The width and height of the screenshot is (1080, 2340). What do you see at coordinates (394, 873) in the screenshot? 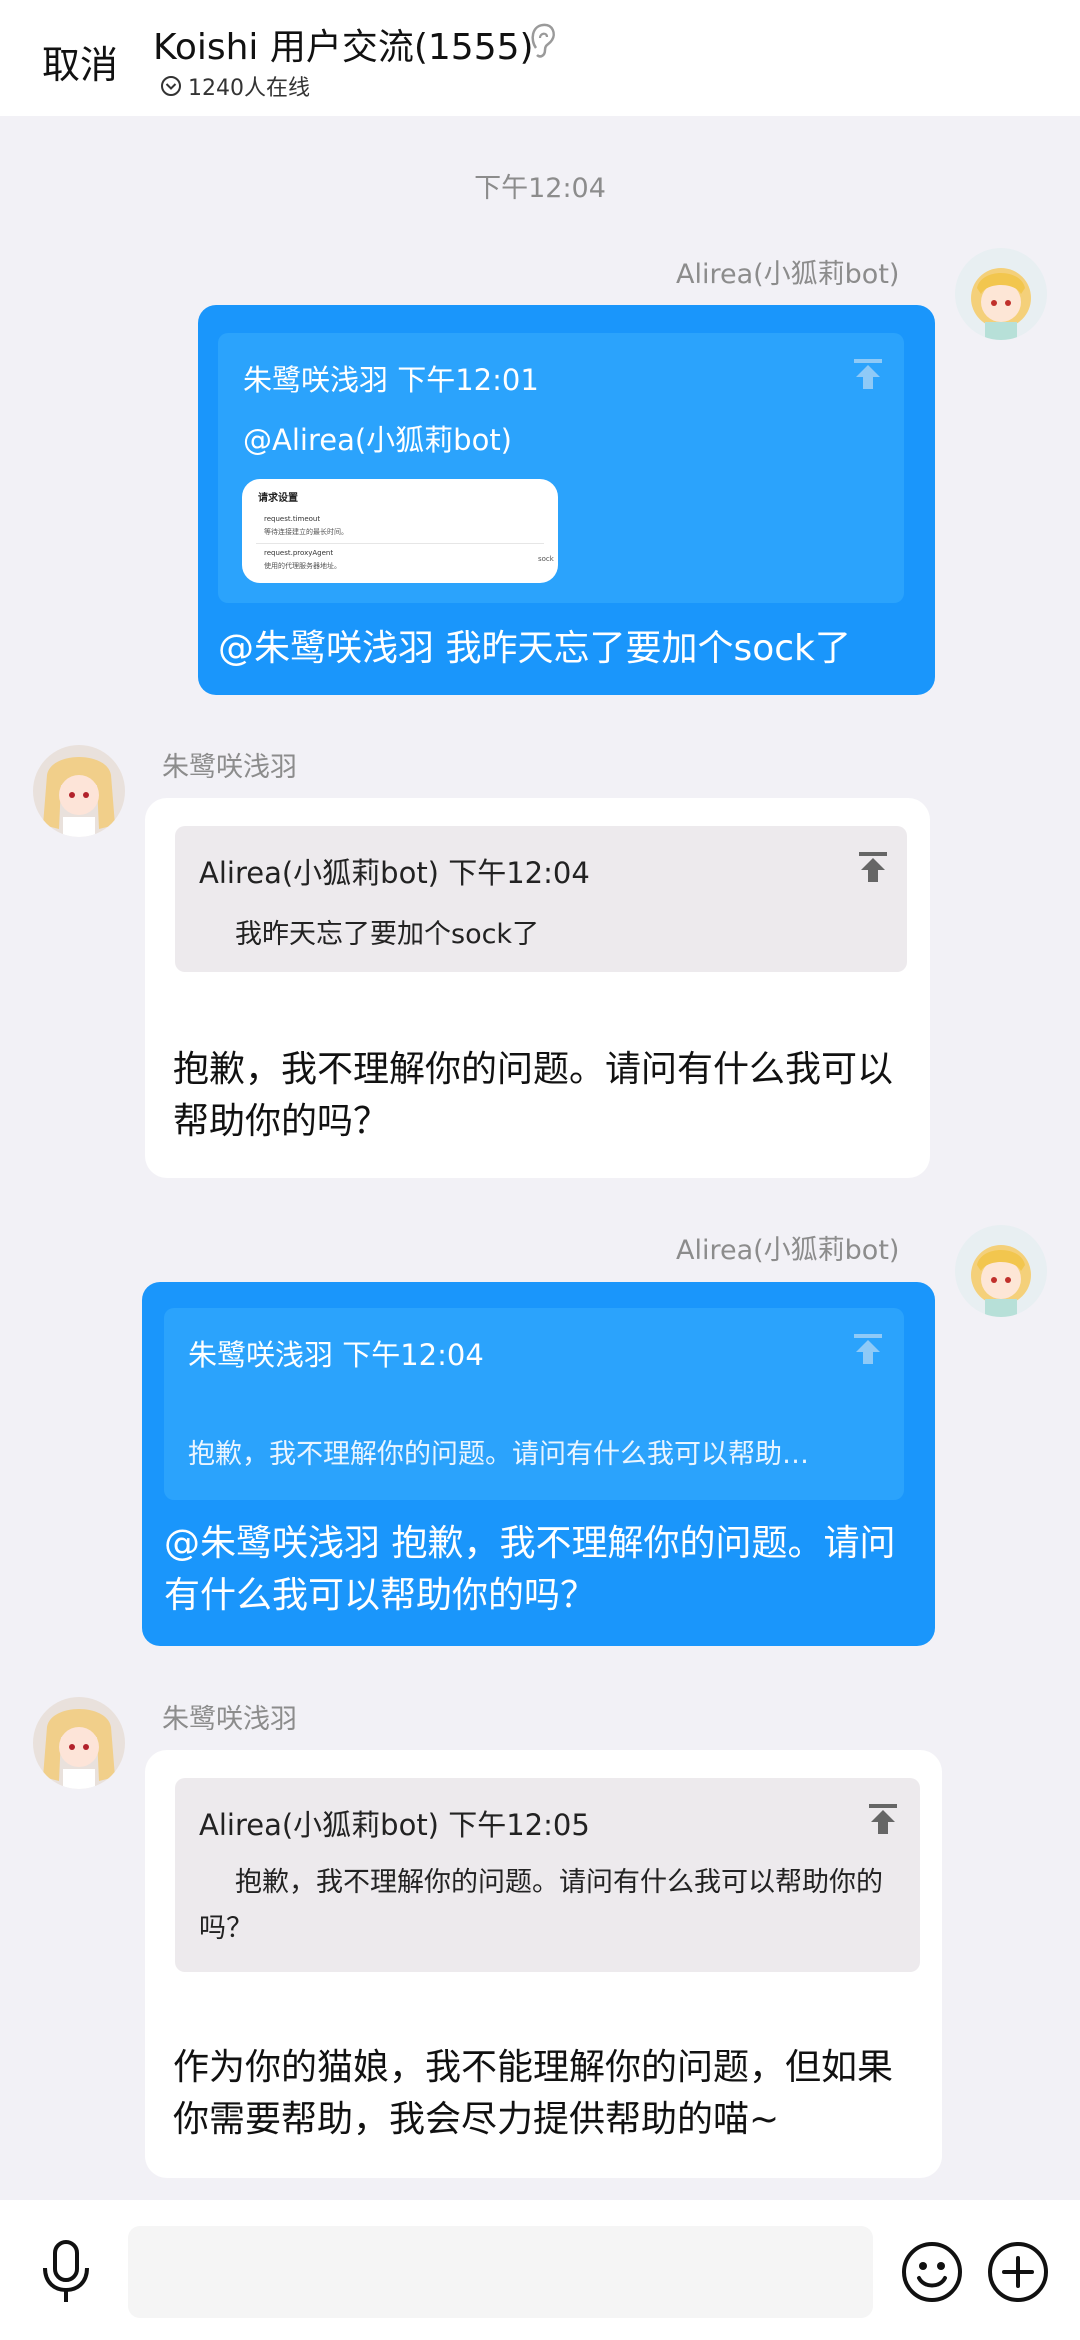
I see `quote-header: Alirea(小狐莉bot) 下午12:04` at bounding box center [394, 873].